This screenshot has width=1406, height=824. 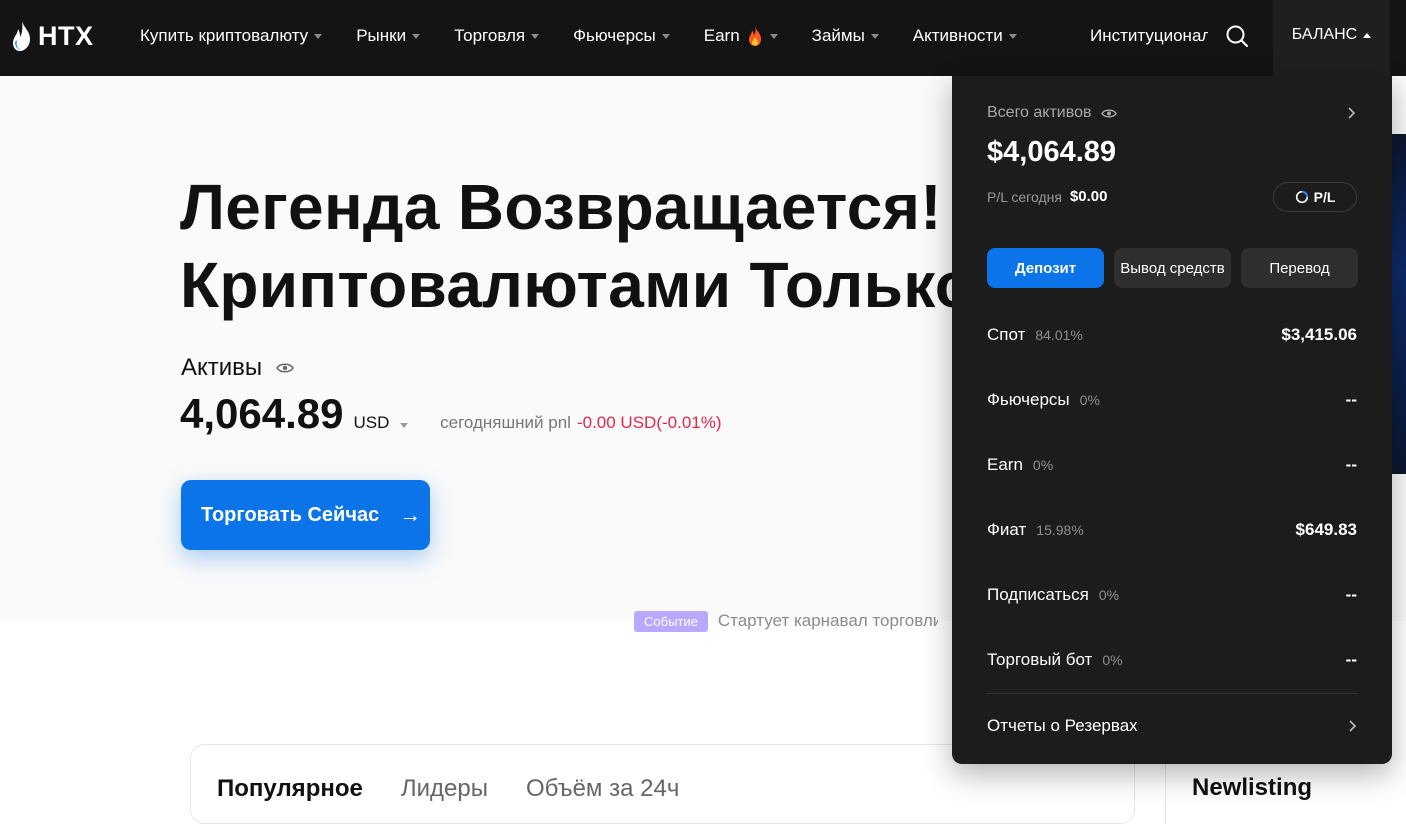 What do you see at coordinates (1024, 196) in the screenshot?
I see `pl-today-label: P/L сегодня` at bounding box center [1024, 196].